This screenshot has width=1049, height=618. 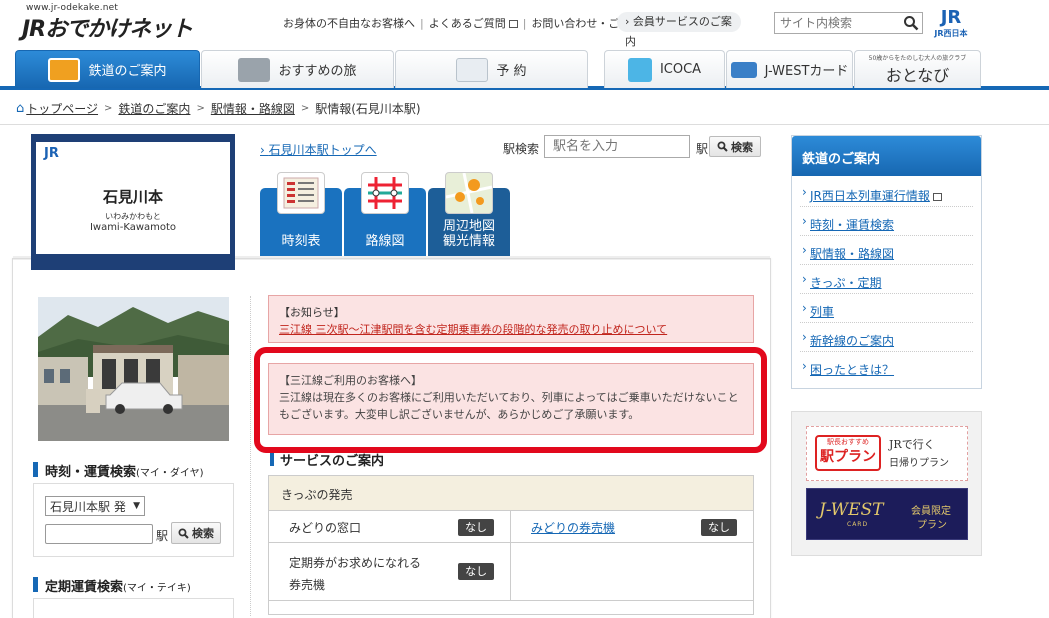 What do you see at coordinates (133, 369) in the screenshot?
I see `station-photo` at bounding box center [133, 369].